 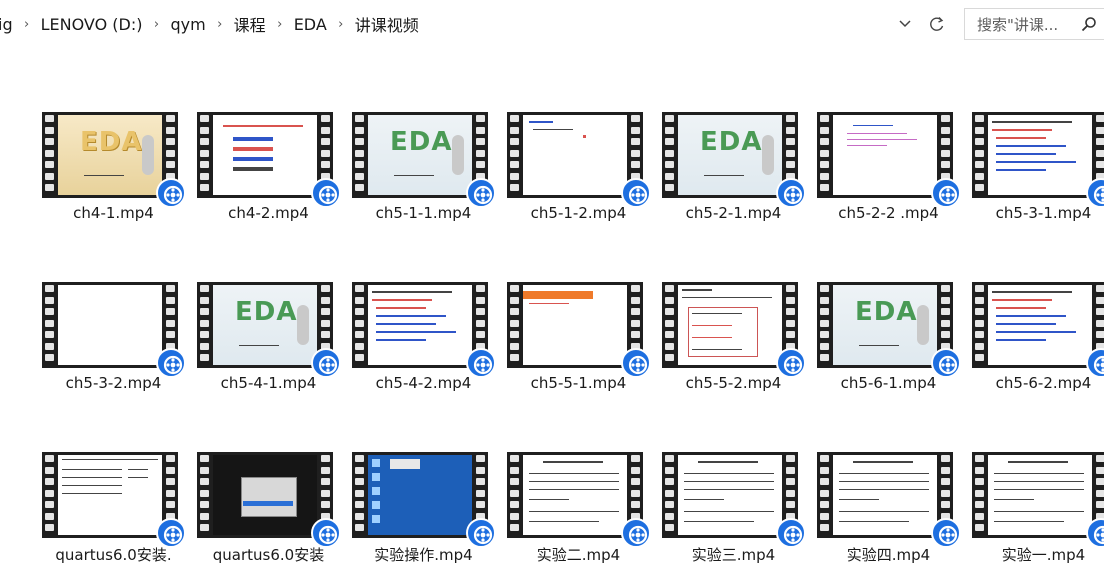 I want to click on file-name-label: ch5-6-1.mp4, so click(x=888, y=383).